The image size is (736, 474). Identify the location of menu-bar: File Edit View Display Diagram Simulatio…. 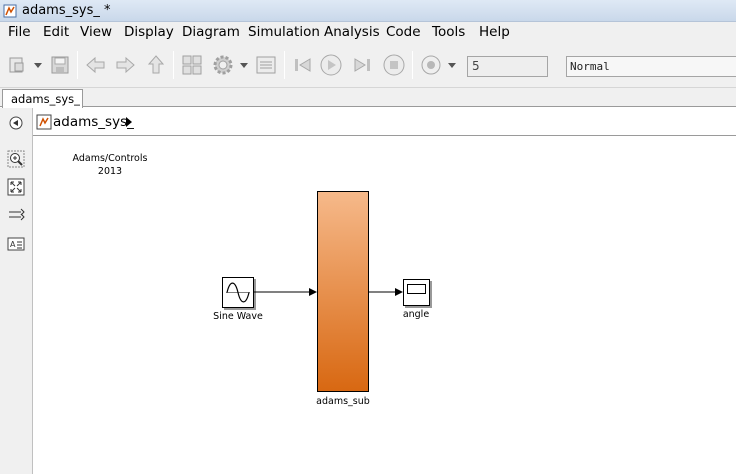
(368, 32).